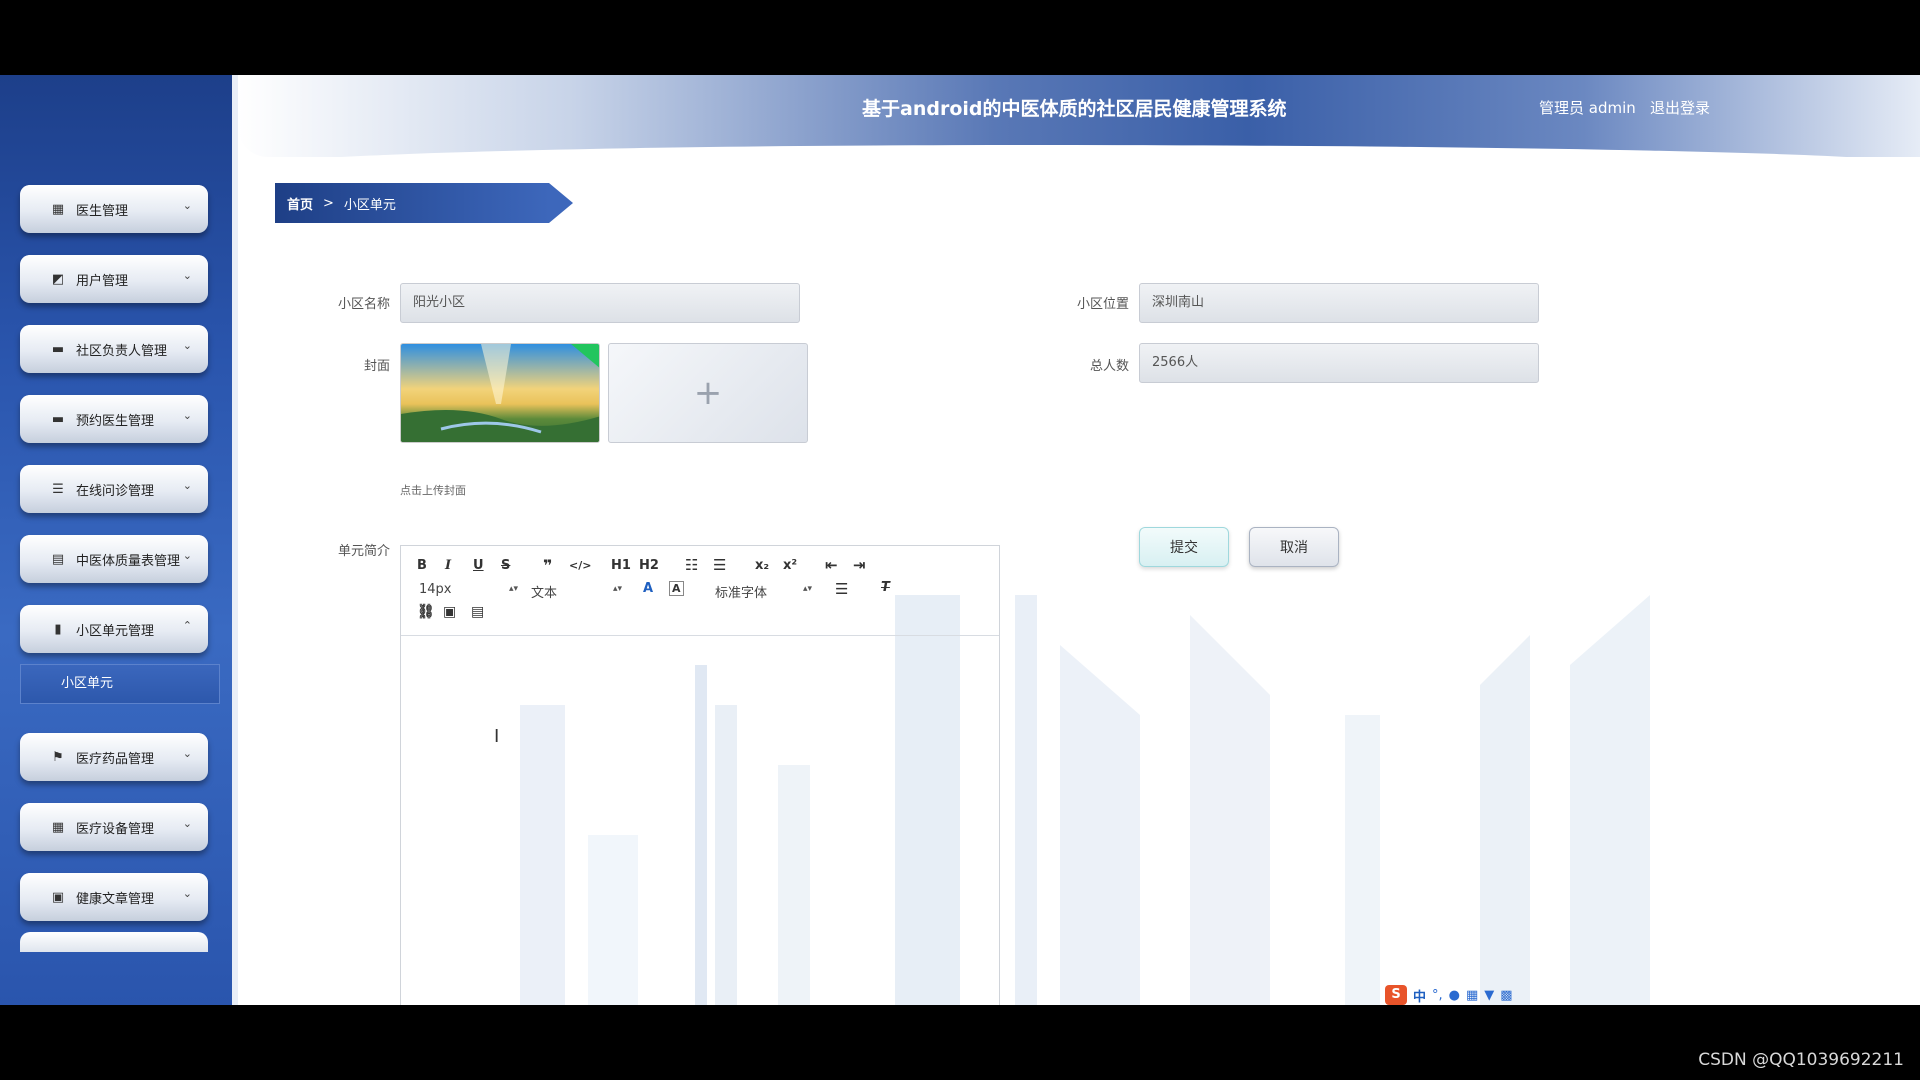 This screenshot has width=1920, height=1080. Describe the element at coordinates (449, 612) in the screenshot. I see `image-icon: ▣` at that location.